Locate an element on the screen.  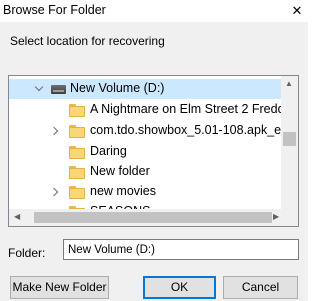
close-icon: ✕ is located at coordinates (297, 11).